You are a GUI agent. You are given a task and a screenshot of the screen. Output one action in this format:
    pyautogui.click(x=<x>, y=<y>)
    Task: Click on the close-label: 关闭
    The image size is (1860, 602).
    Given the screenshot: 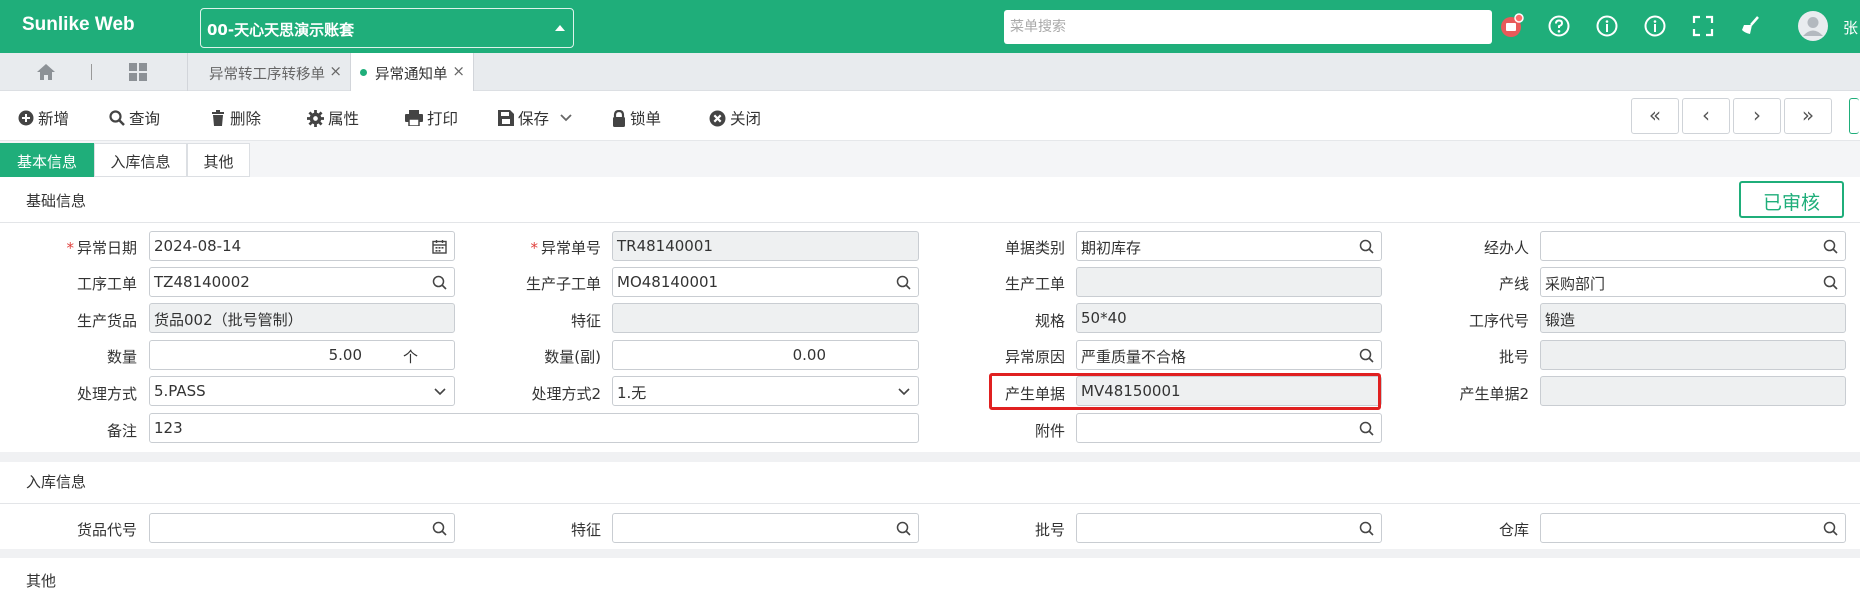 What is the action you would take?
    pyautogui.click(x=746, y=119)
    